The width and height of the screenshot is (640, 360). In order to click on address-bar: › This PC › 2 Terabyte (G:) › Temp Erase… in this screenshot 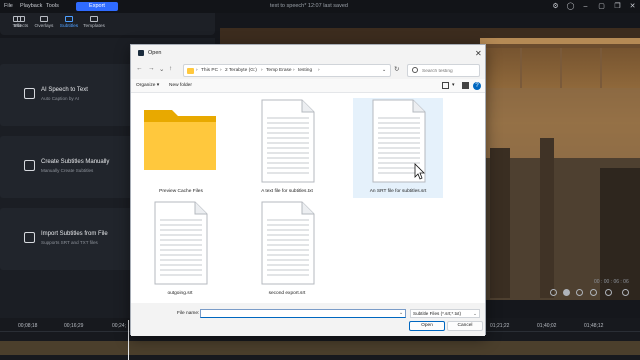, I will do `click(287, 70)`.